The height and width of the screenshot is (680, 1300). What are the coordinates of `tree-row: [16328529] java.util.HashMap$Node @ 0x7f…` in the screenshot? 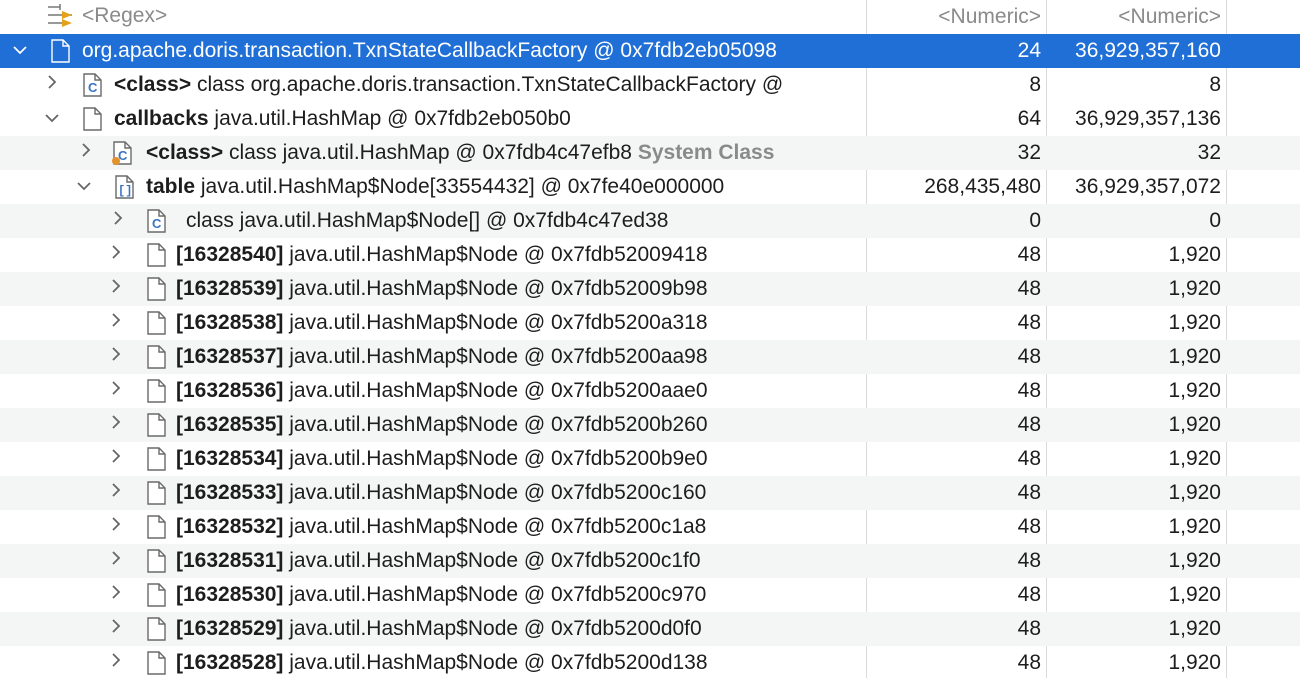 It's located at (650, 629).